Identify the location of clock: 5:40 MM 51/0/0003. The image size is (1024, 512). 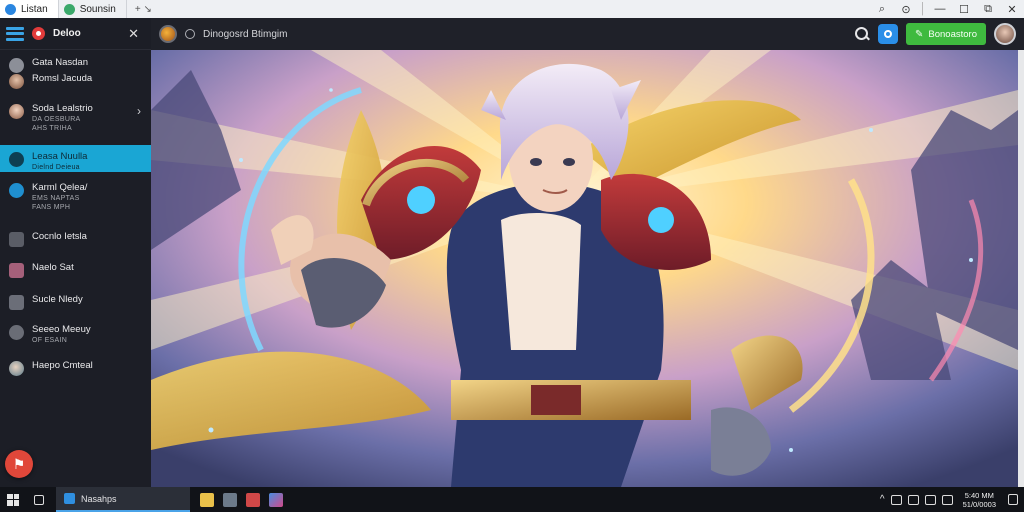
(979, 500).